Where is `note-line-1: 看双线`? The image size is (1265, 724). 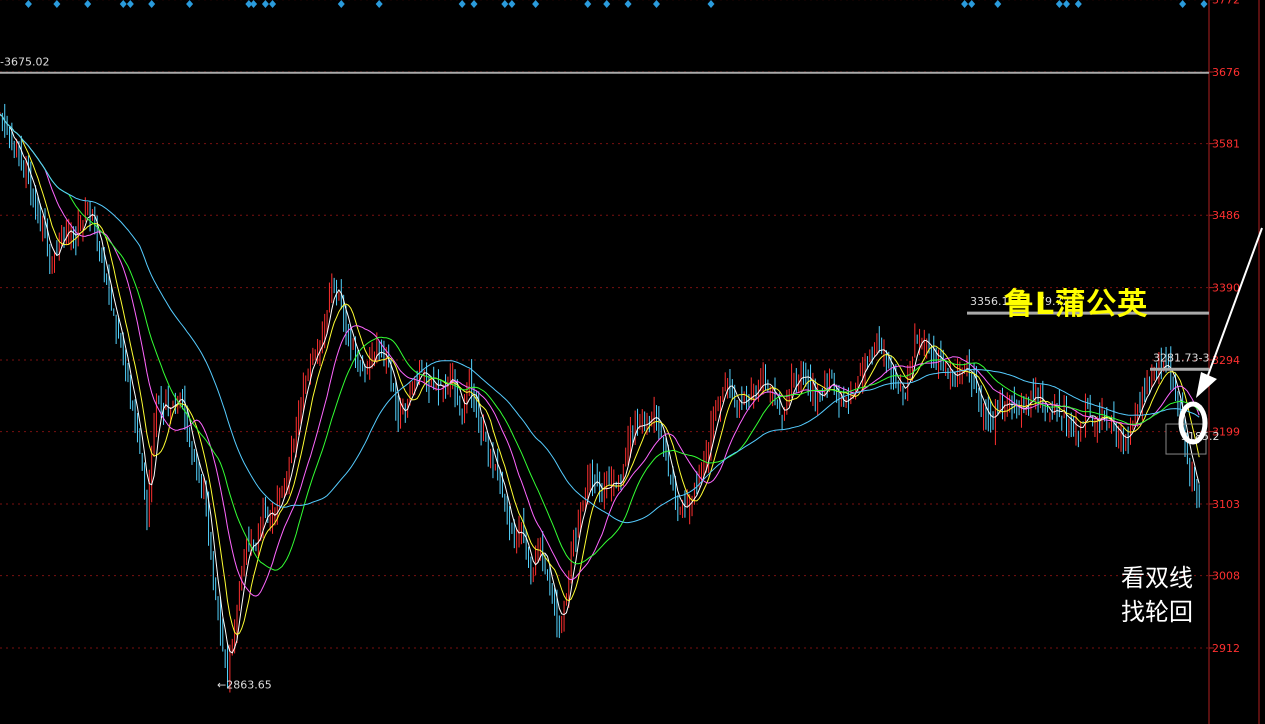 note-line-1: 看双线 is located at coordinates (1157, 578).